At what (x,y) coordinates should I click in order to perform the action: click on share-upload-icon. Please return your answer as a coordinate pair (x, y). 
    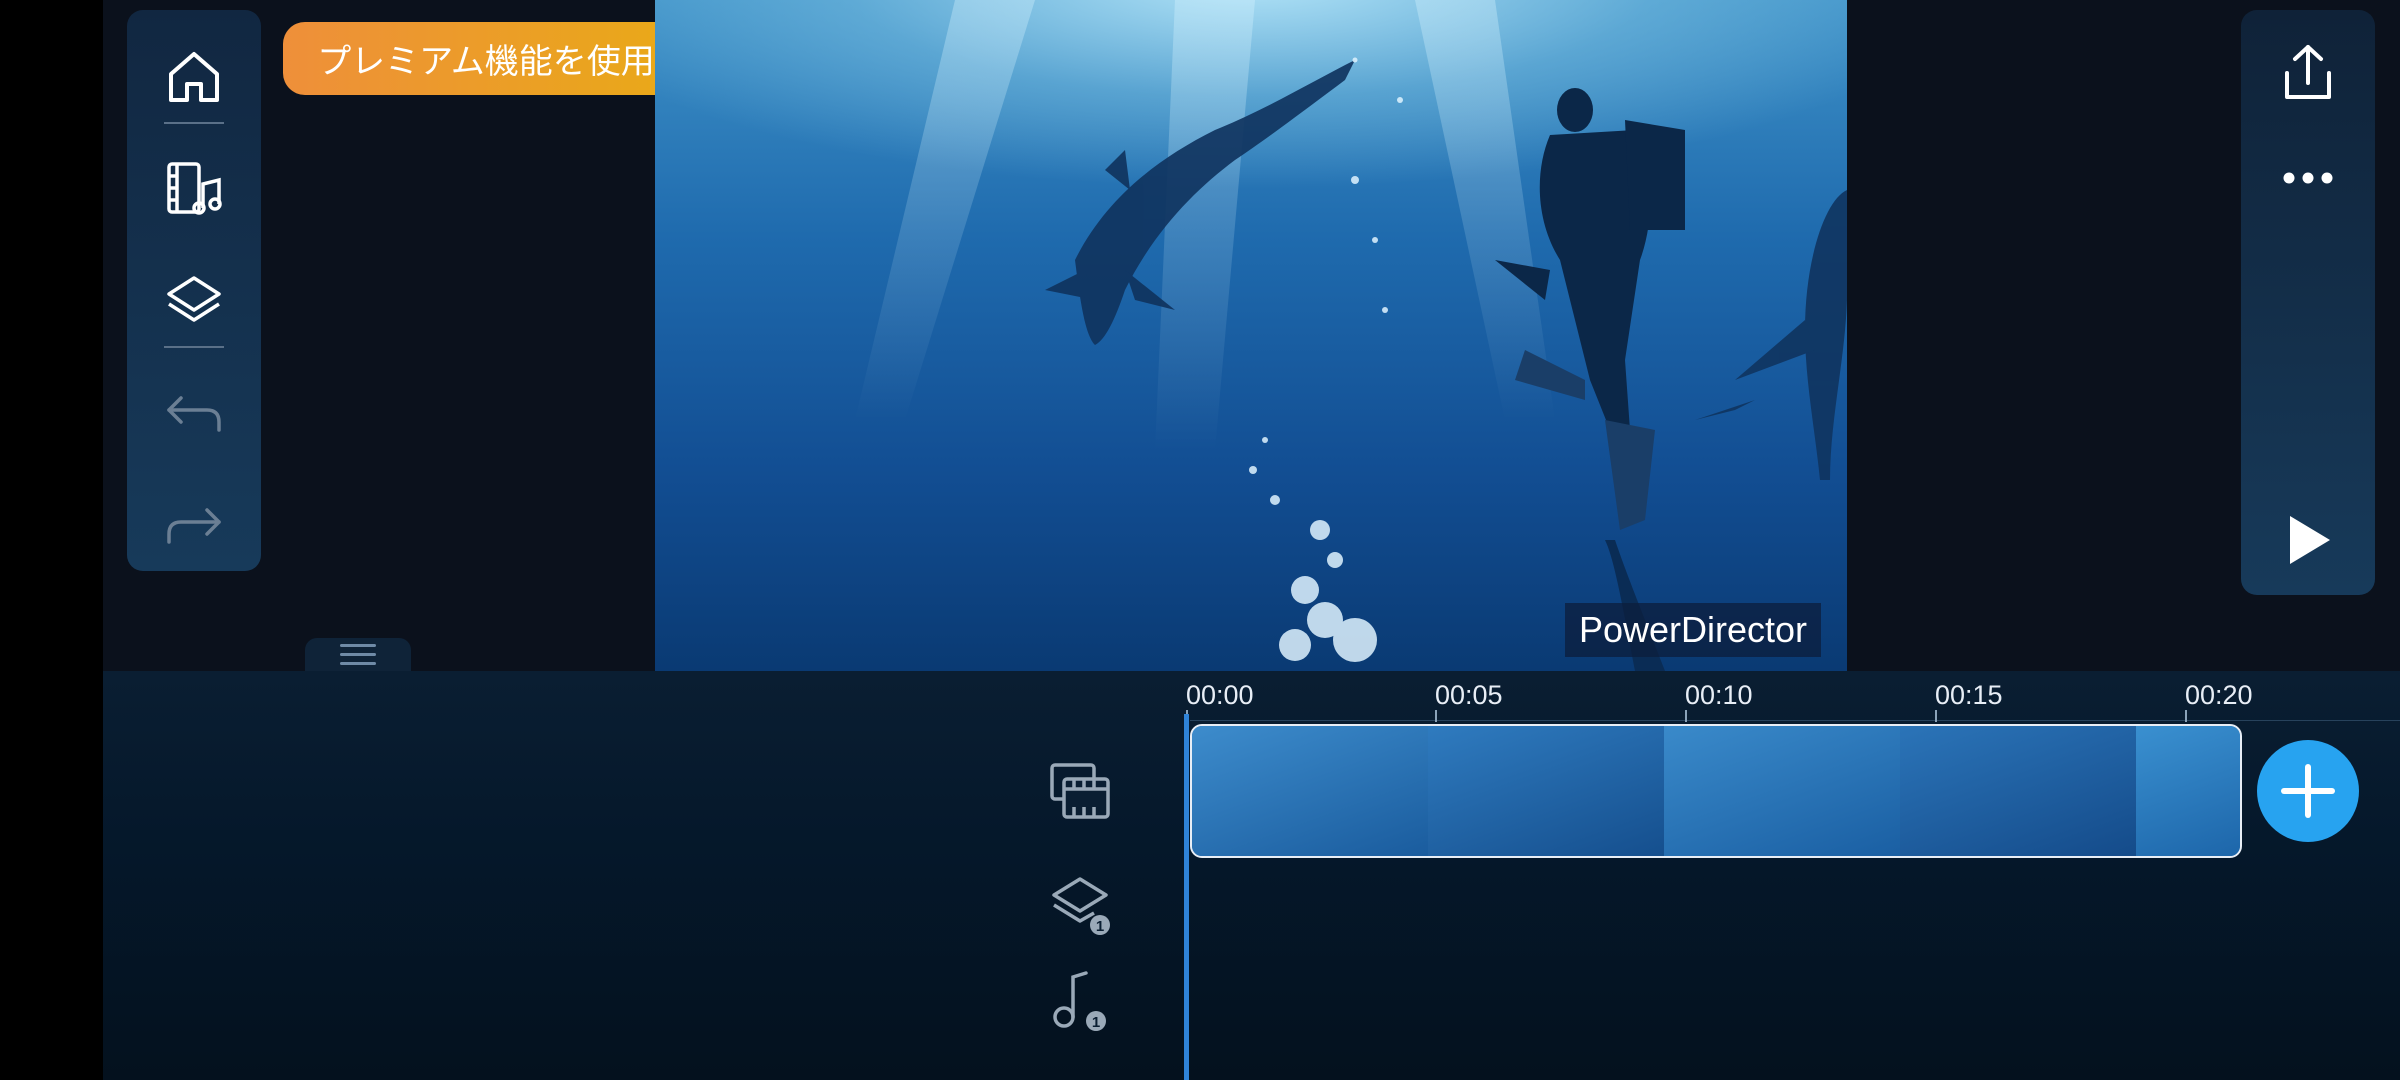
    Looking at the image, I should click on (2308, 72).